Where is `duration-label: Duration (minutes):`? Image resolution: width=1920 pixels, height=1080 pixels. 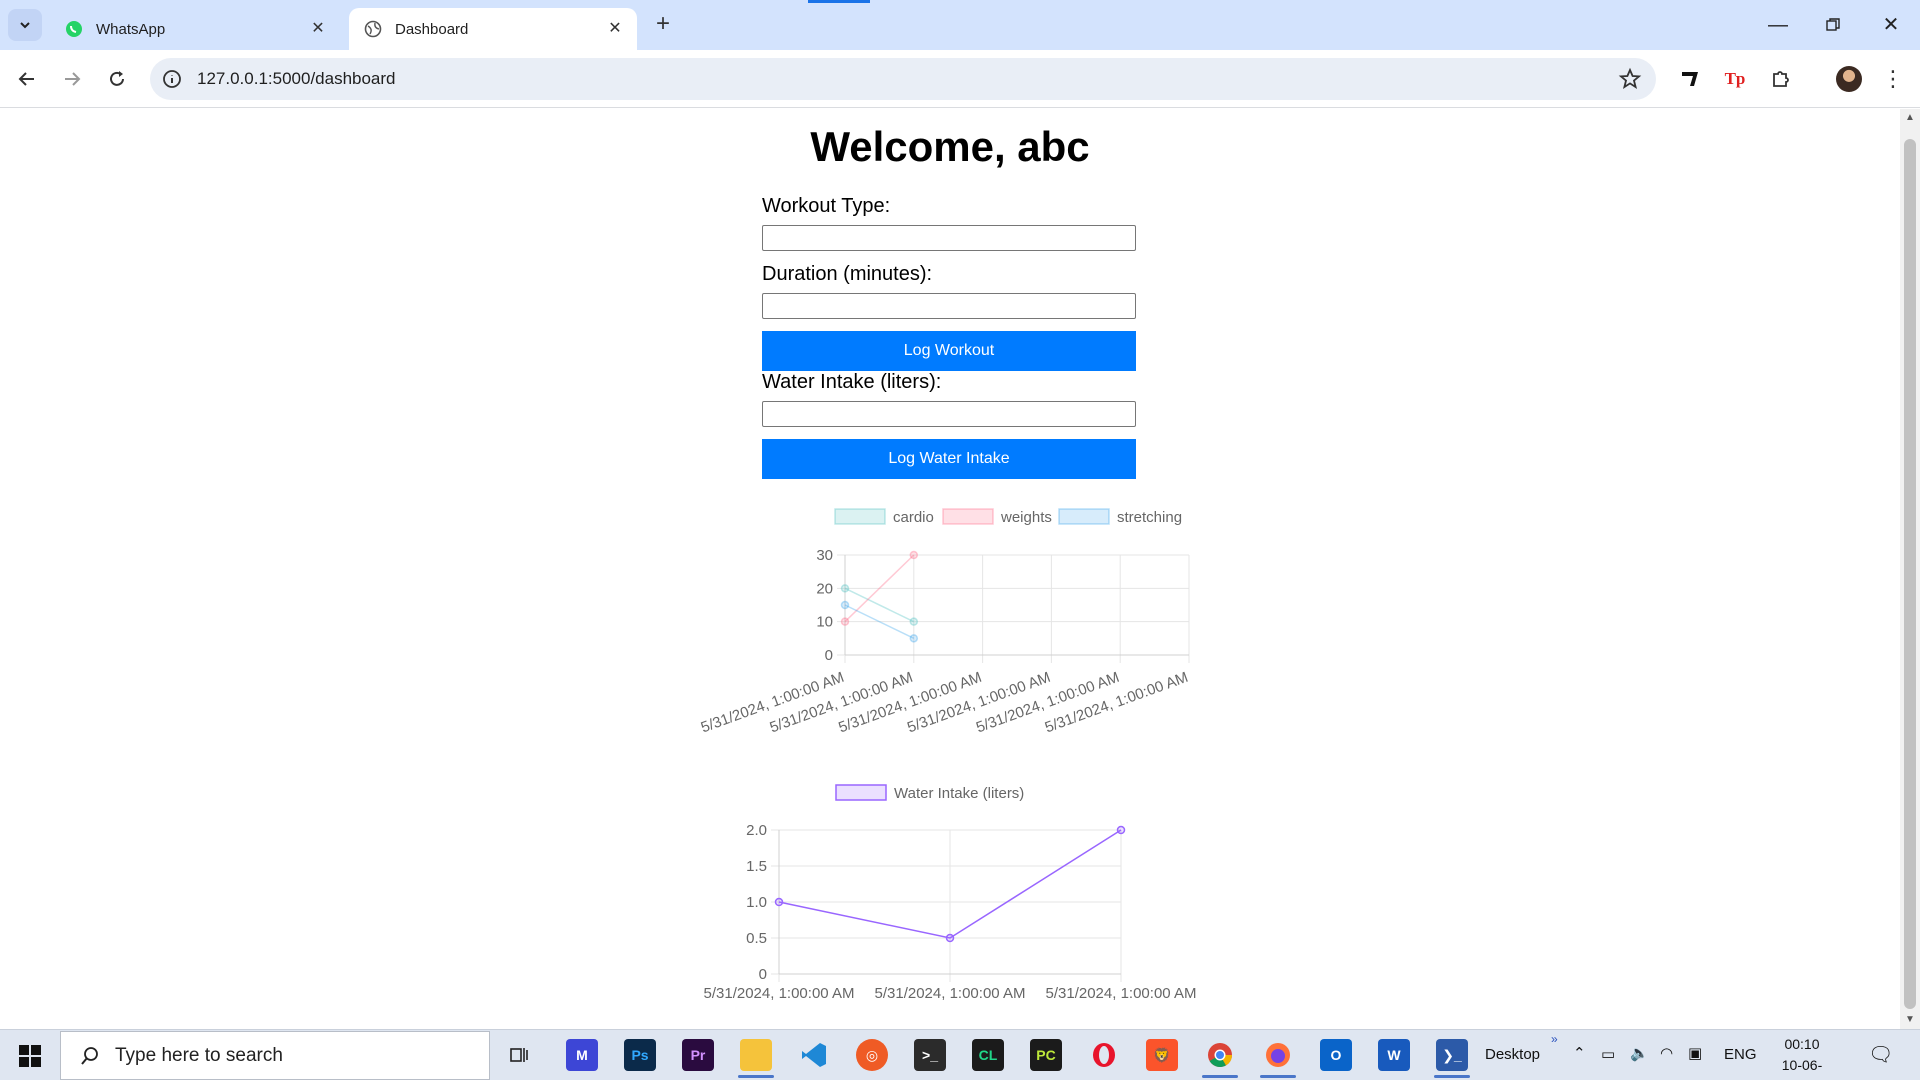
duration-label: Duration (minutes): is located at coordinates (847, 274).